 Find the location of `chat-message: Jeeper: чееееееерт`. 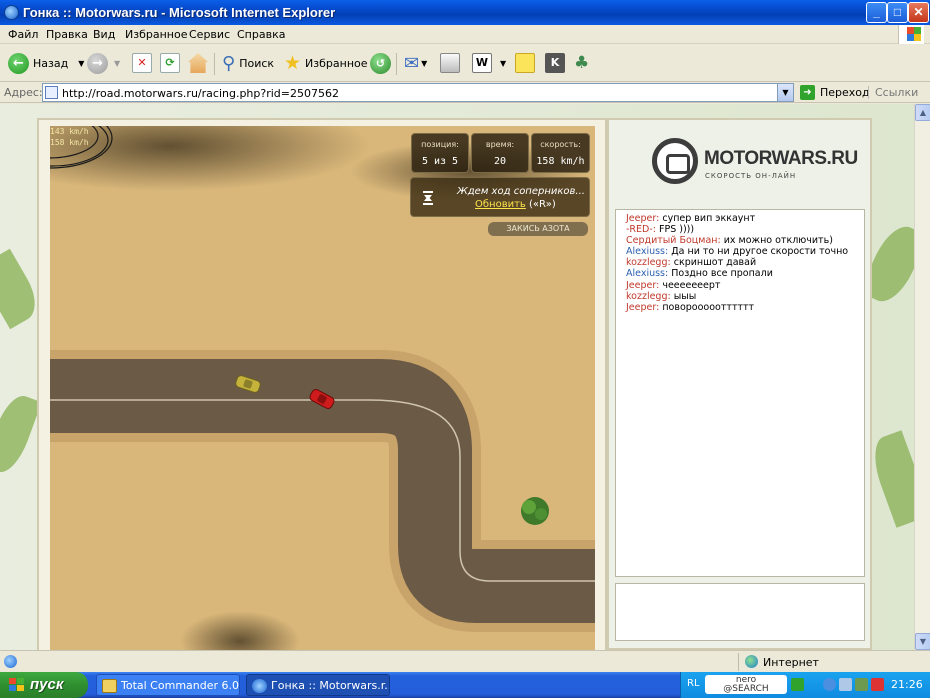

chat-message: Jeeper: чееееееерт is located at coordinates (745, 285).